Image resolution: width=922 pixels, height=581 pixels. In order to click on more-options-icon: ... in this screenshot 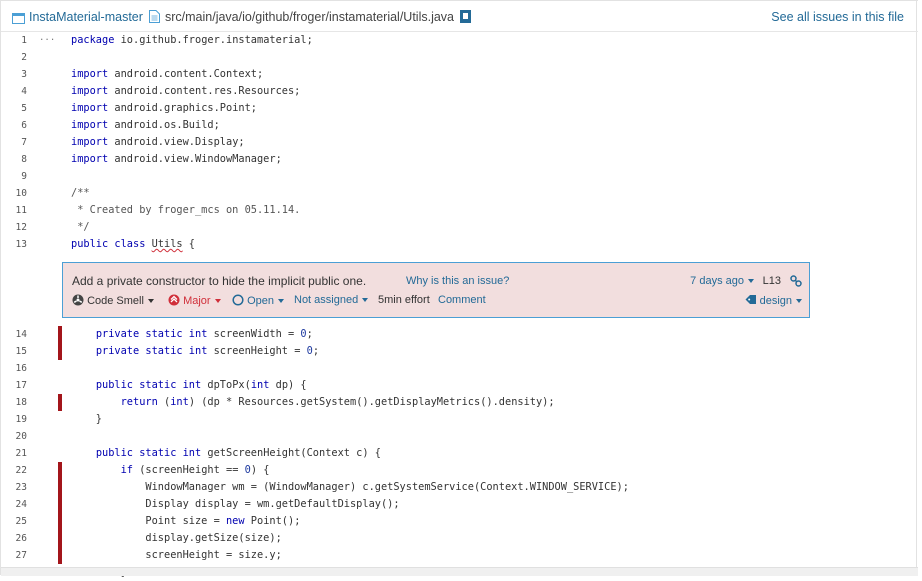, I will do `click(47, 38)`.